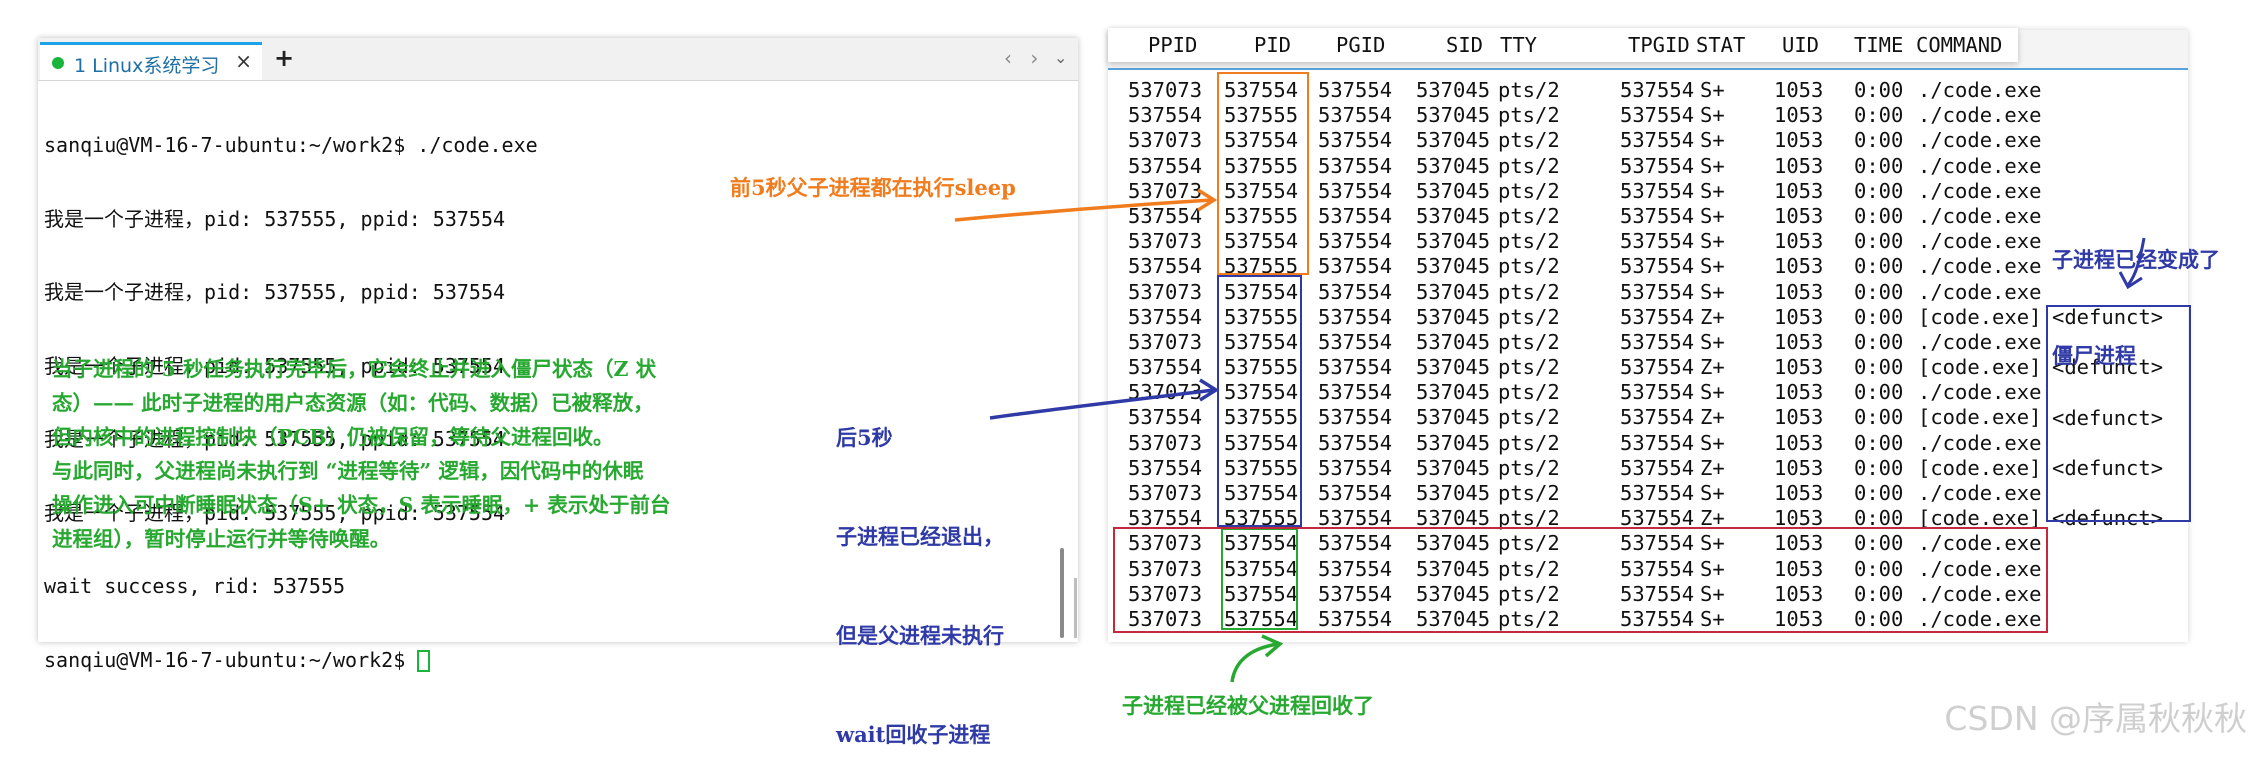 The image size is (2257, 784). I want to click on terminal-line: wait success, rid: 537555, so click(195, 586).